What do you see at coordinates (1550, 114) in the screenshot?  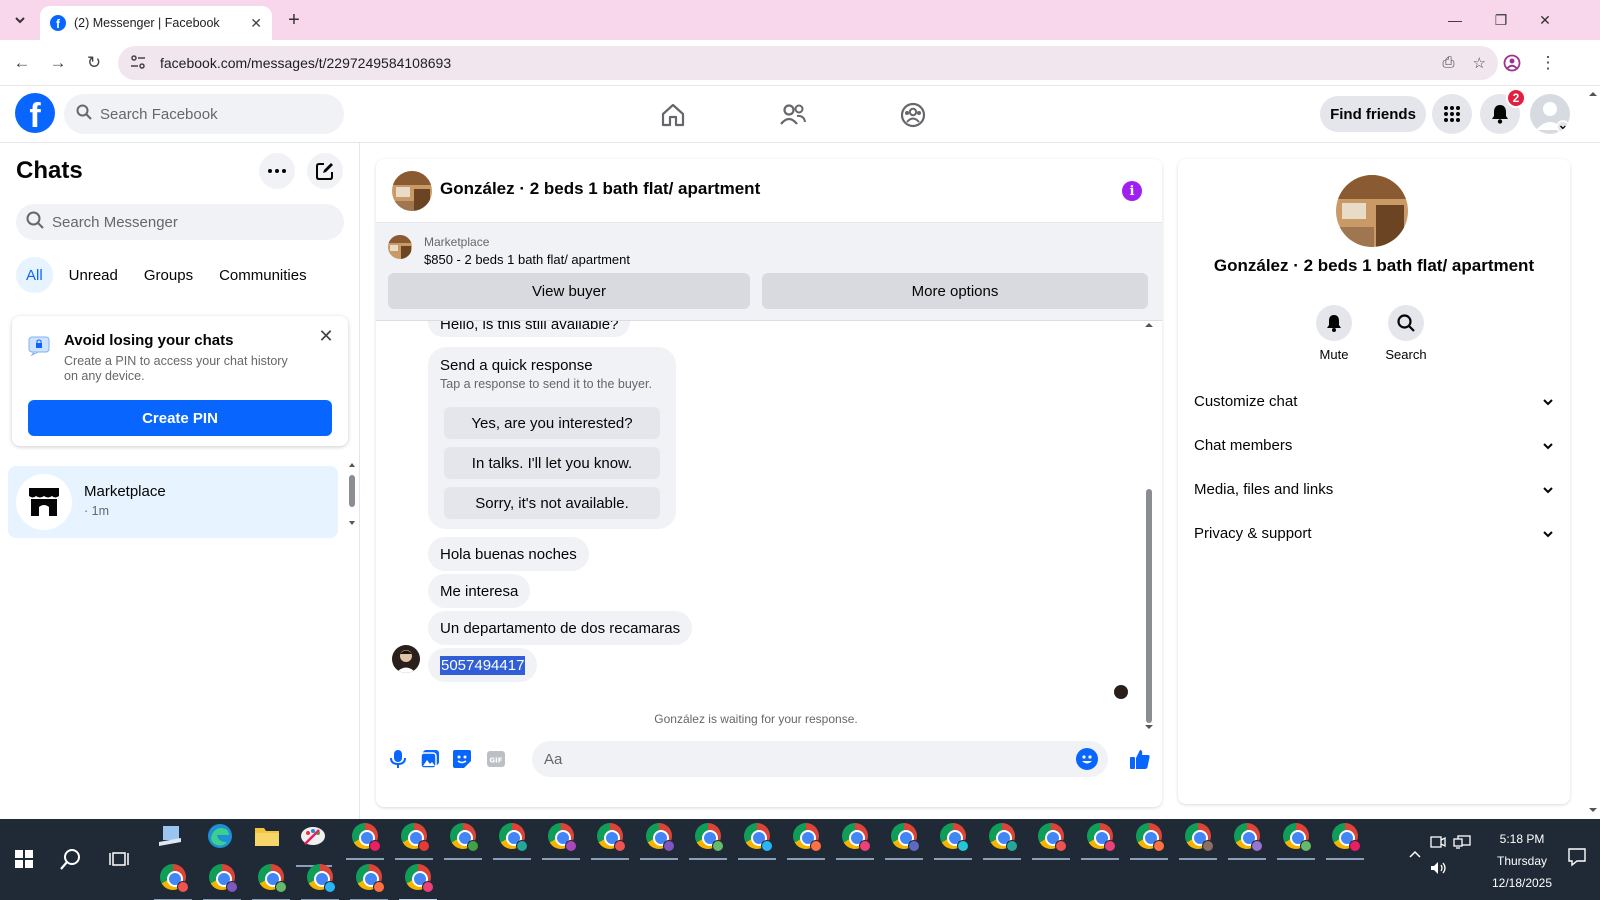 I see `account-avatar` at bounding box center [1550, 114].